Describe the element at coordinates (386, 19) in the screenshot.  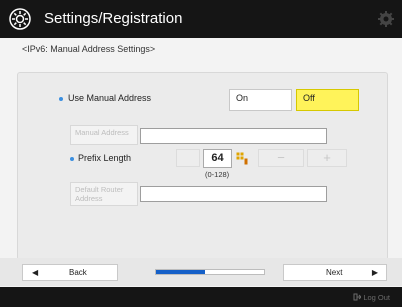
I see `gear-icon` at that location.